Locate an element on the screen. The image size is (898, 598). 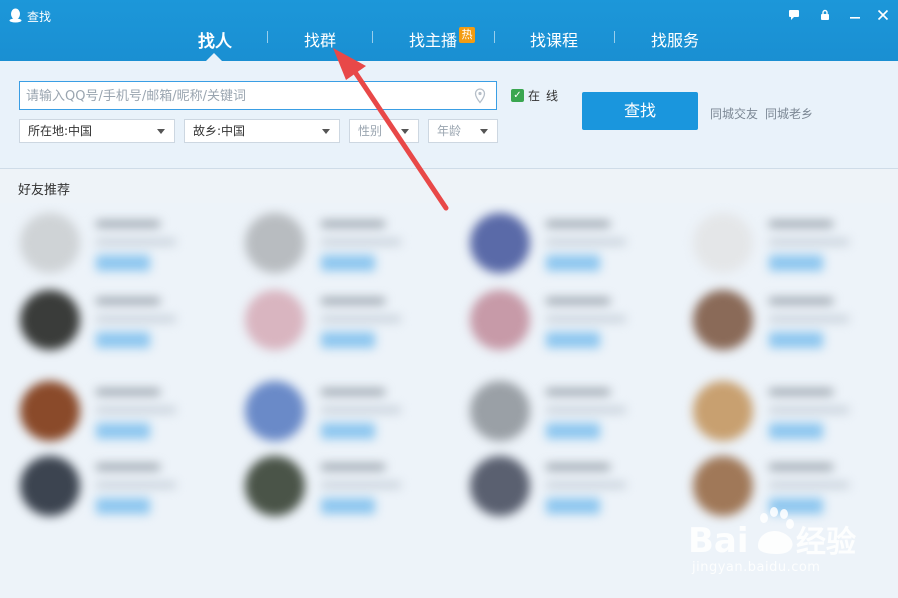
local-friends-link: 同城交友 is located at coordinates (734, 113).